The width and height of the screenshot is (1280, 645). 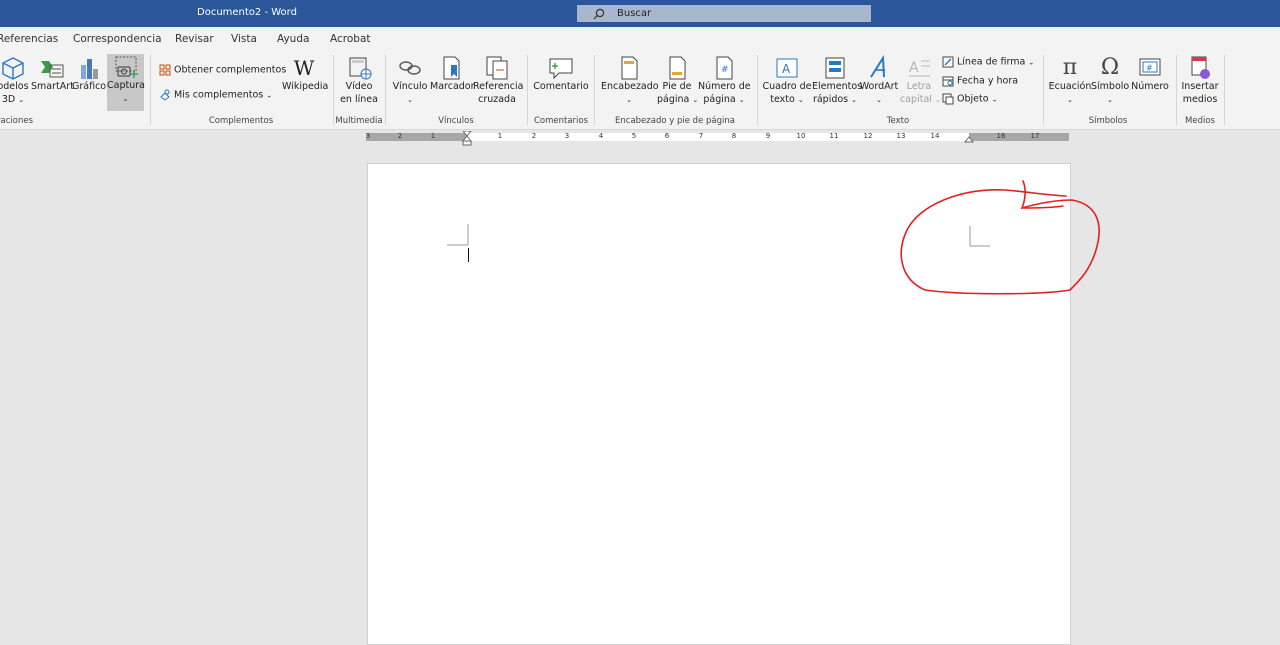 I want to click on group-label-complementos: Complementos, so click(x=241, y=121).